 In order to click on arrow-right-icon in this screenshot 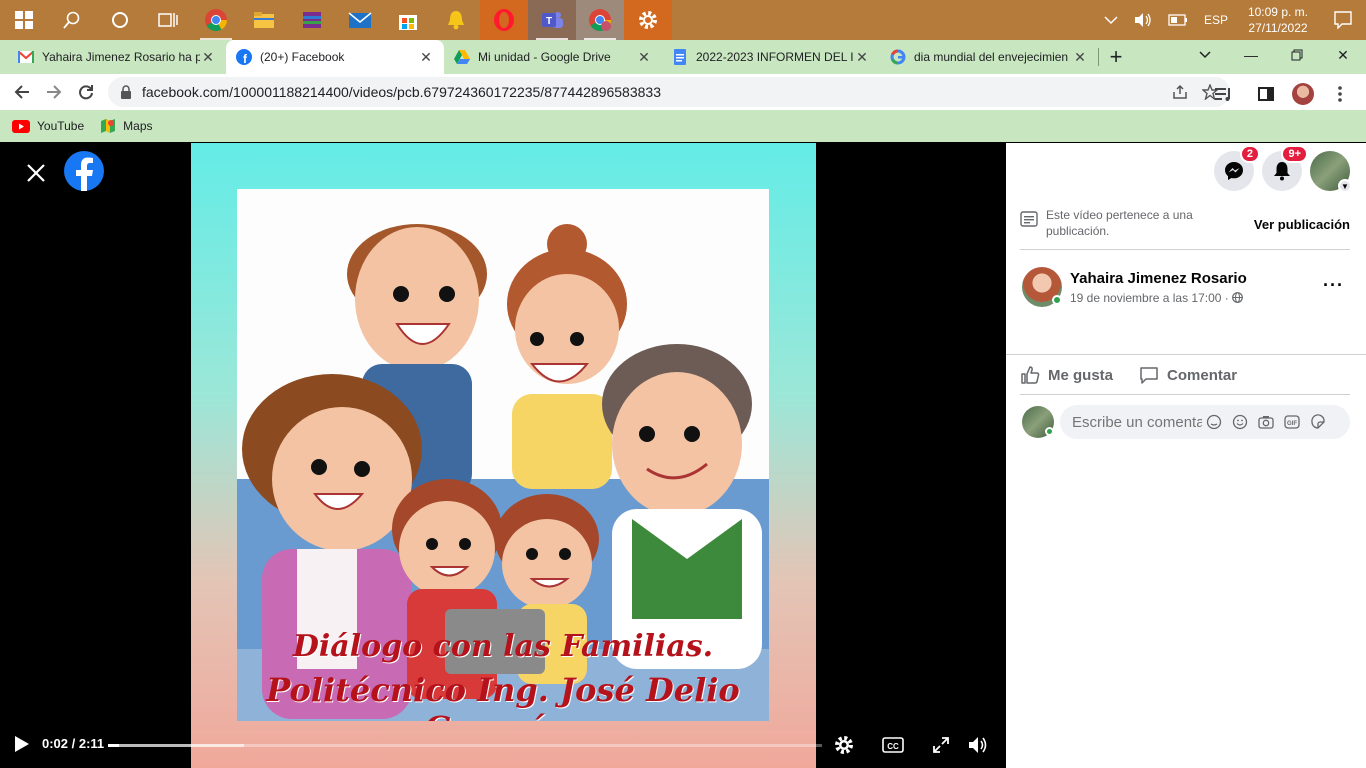, I will do `click(54, 92)`.